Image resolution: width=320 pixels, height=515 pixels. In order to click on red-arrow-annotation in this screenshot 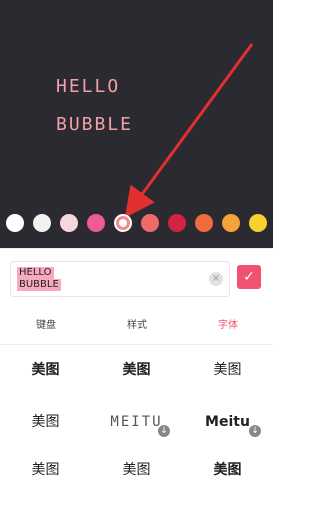, I will do `click(189, 130)`.